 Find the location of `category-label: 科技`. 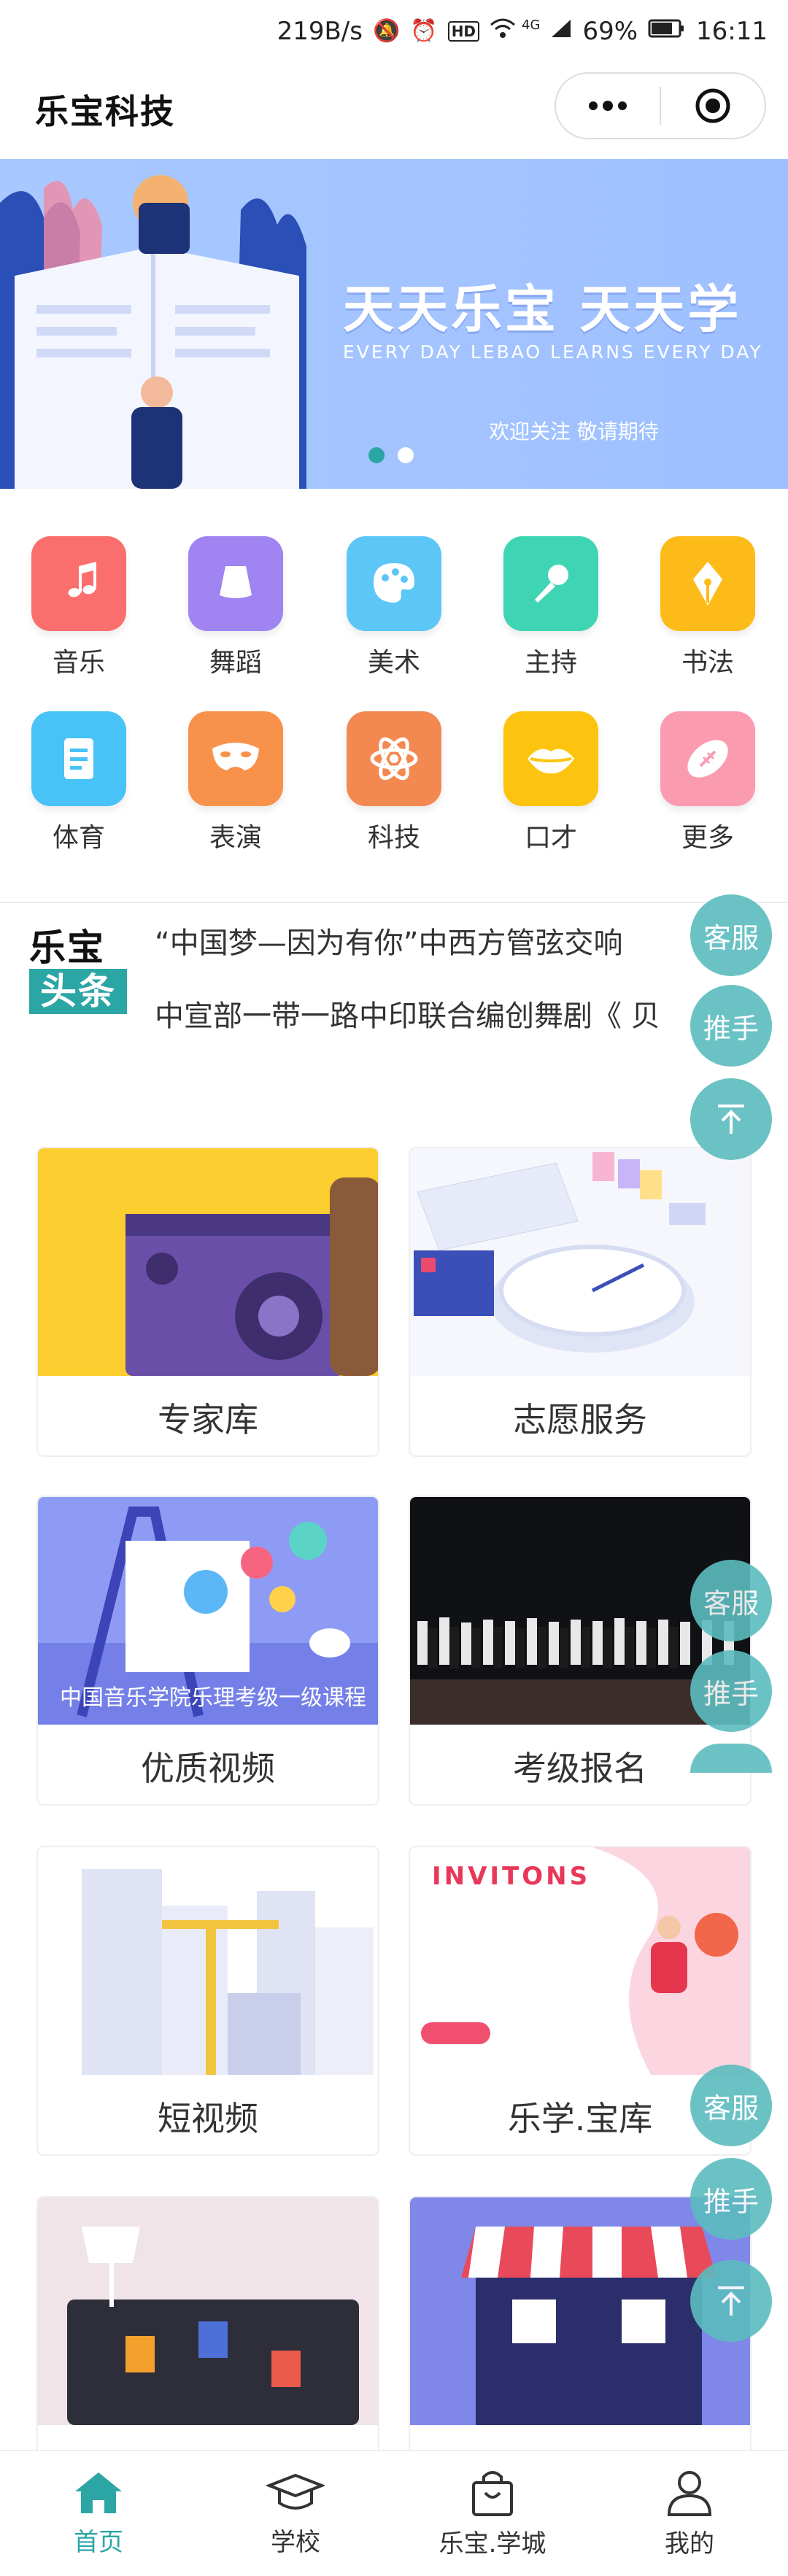

category-label: 科技 is located at coordinates (393, 838).